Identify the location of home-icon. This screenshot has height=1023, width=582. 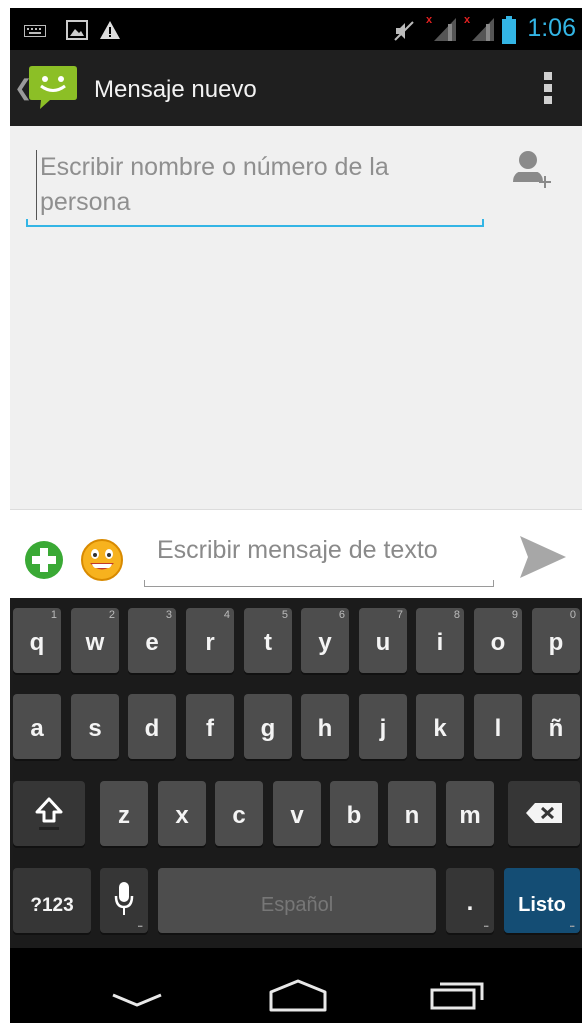
(298, 995).